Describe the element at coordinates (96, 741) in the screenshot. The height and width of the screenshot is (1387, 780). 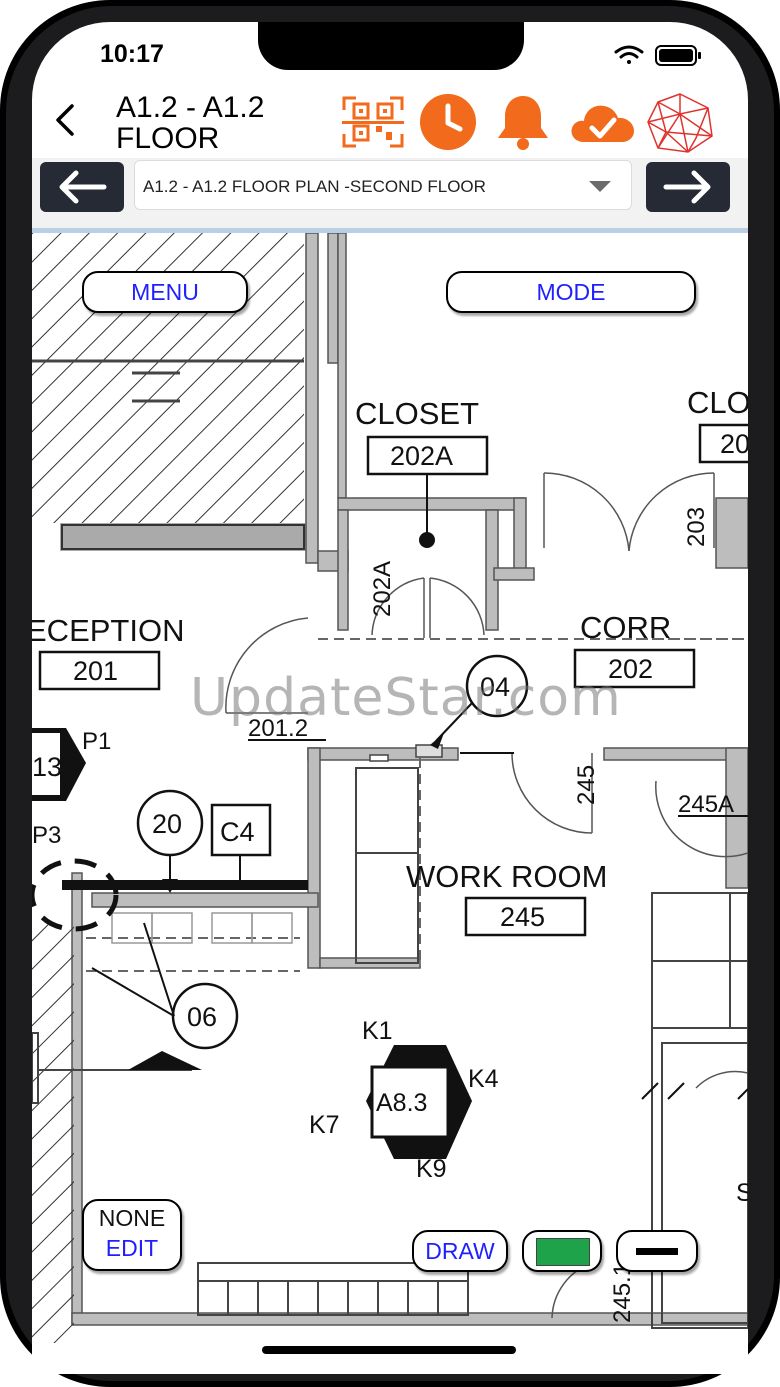
I see `marker-label: P1` at that location.